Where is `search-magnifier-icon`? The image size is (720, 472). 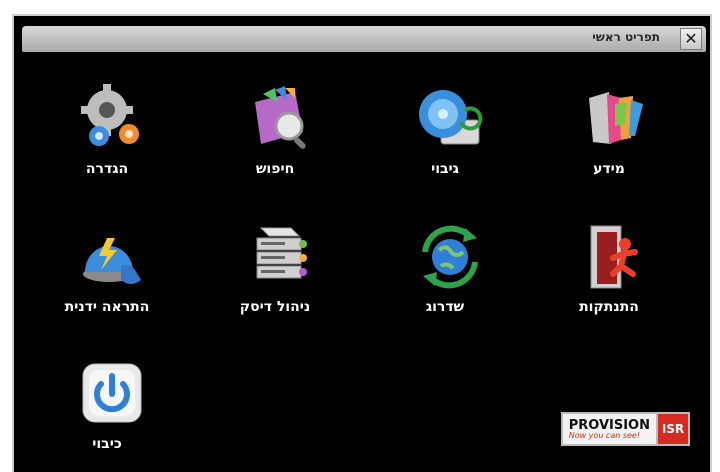
search-magnifier-icon is located at coordinates (280, 117).